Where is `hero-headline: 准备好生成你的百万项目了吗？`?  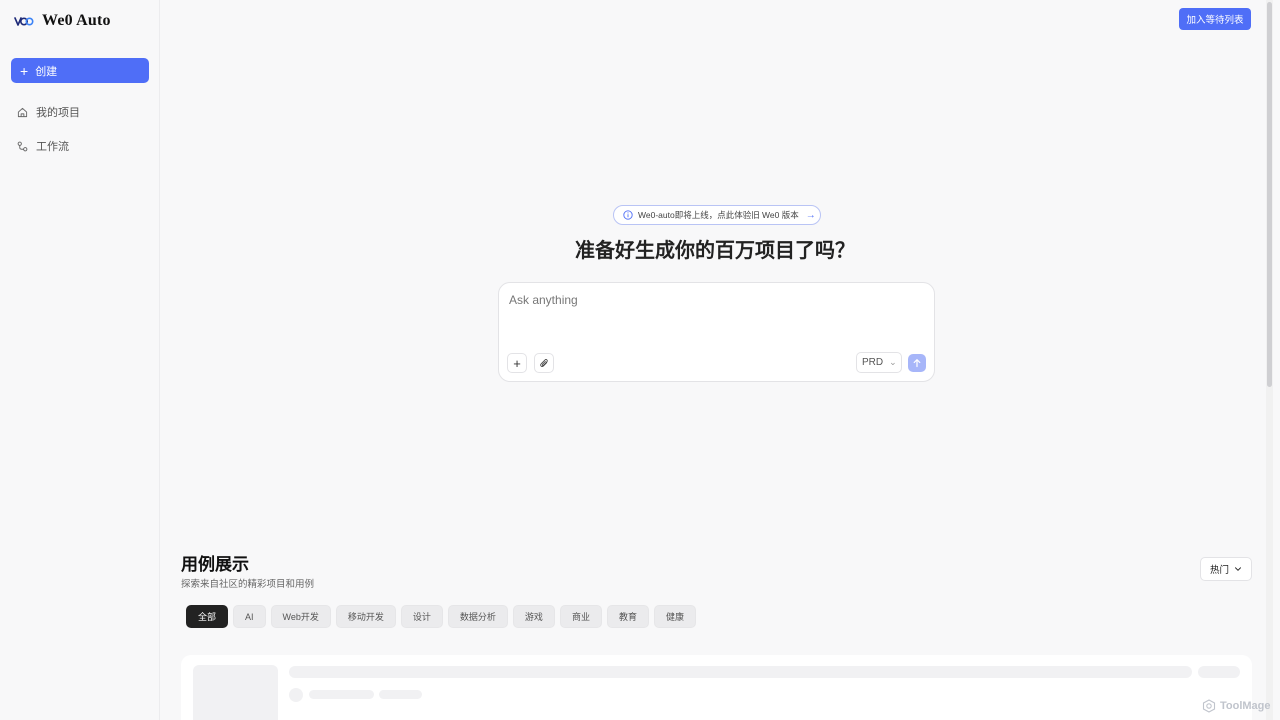
hero-headline: 准备好生成你的百万项目了吗？ is located at coordinates (715, 251).